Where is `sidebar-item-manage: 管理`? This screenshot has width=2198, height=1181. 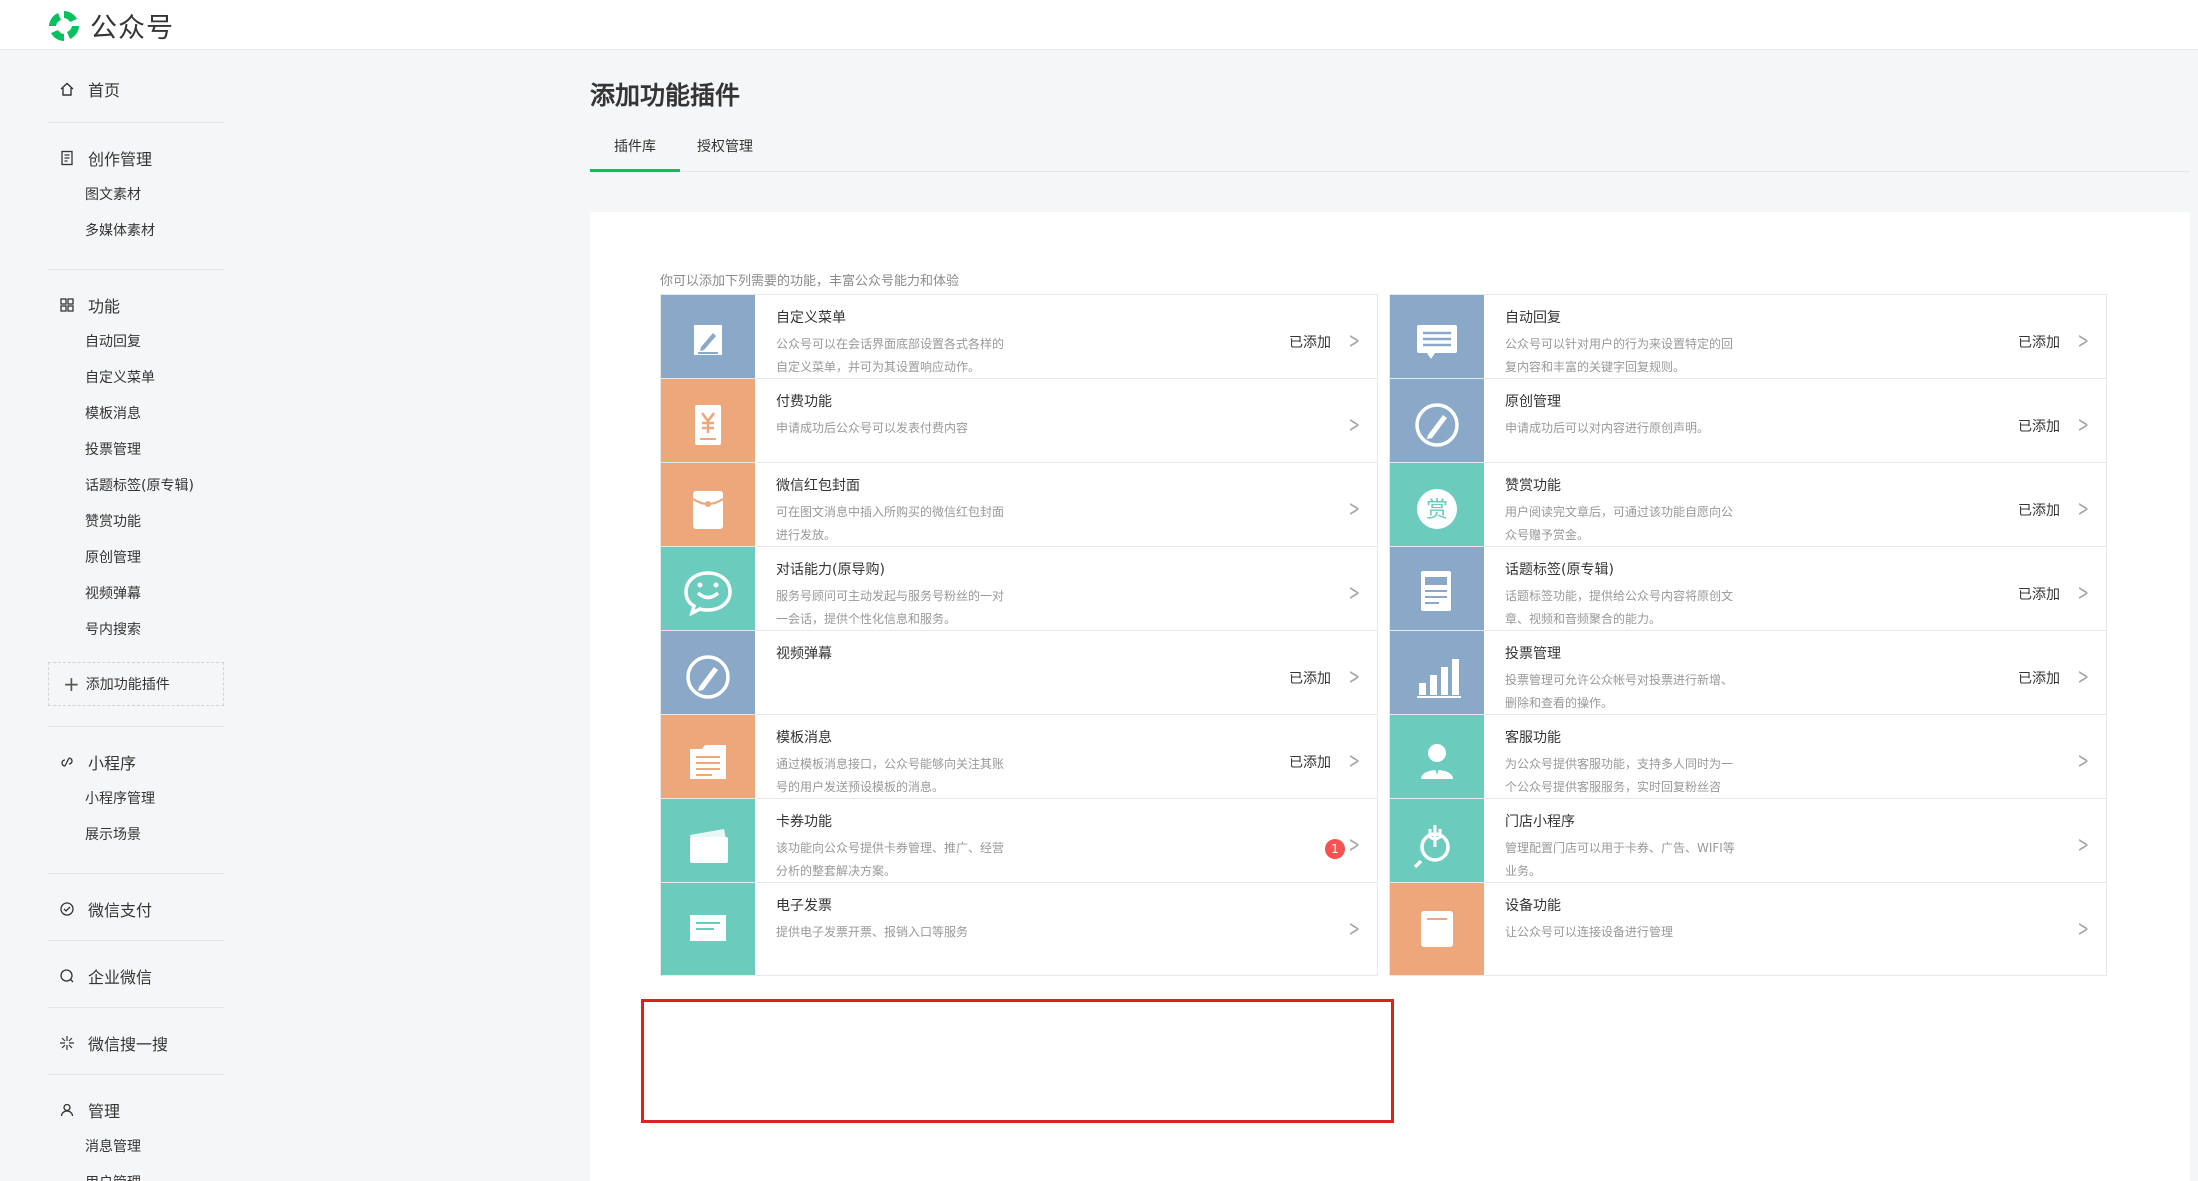 sidebar-item-manage: 管理 is located at coordinates (136, 1110).